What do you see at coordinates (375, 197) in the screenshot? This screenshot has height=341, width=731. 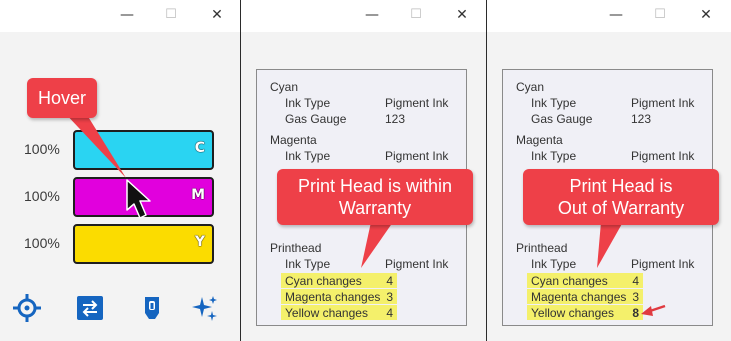 I see `within-warranty-callout: Print Head is within Warranty` at bounding box center [375, 197].